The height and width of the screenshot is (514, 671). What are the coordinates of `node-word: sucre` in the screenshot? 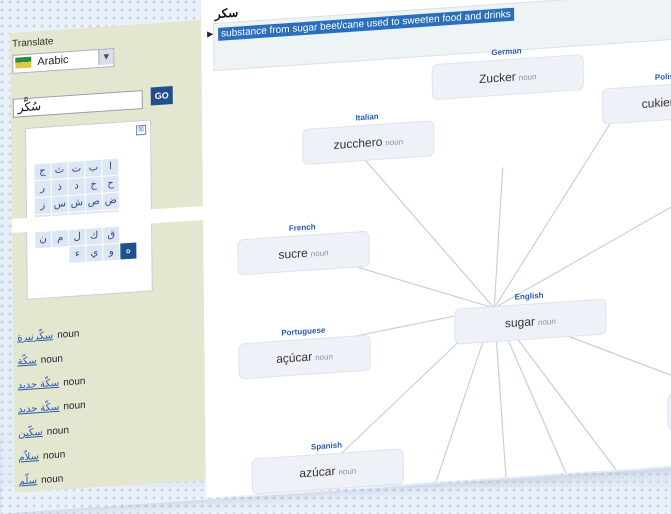 It's located at (293, 253).